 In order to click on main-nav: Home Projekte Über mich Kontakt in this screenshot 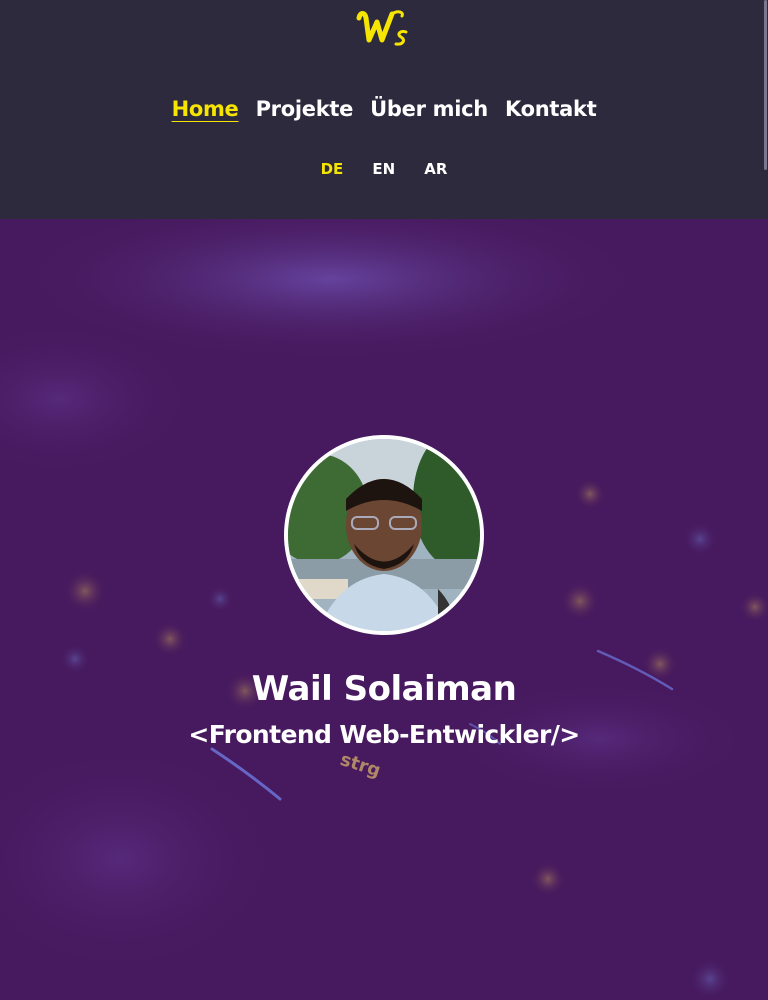, I will do `click(384, 109)`.